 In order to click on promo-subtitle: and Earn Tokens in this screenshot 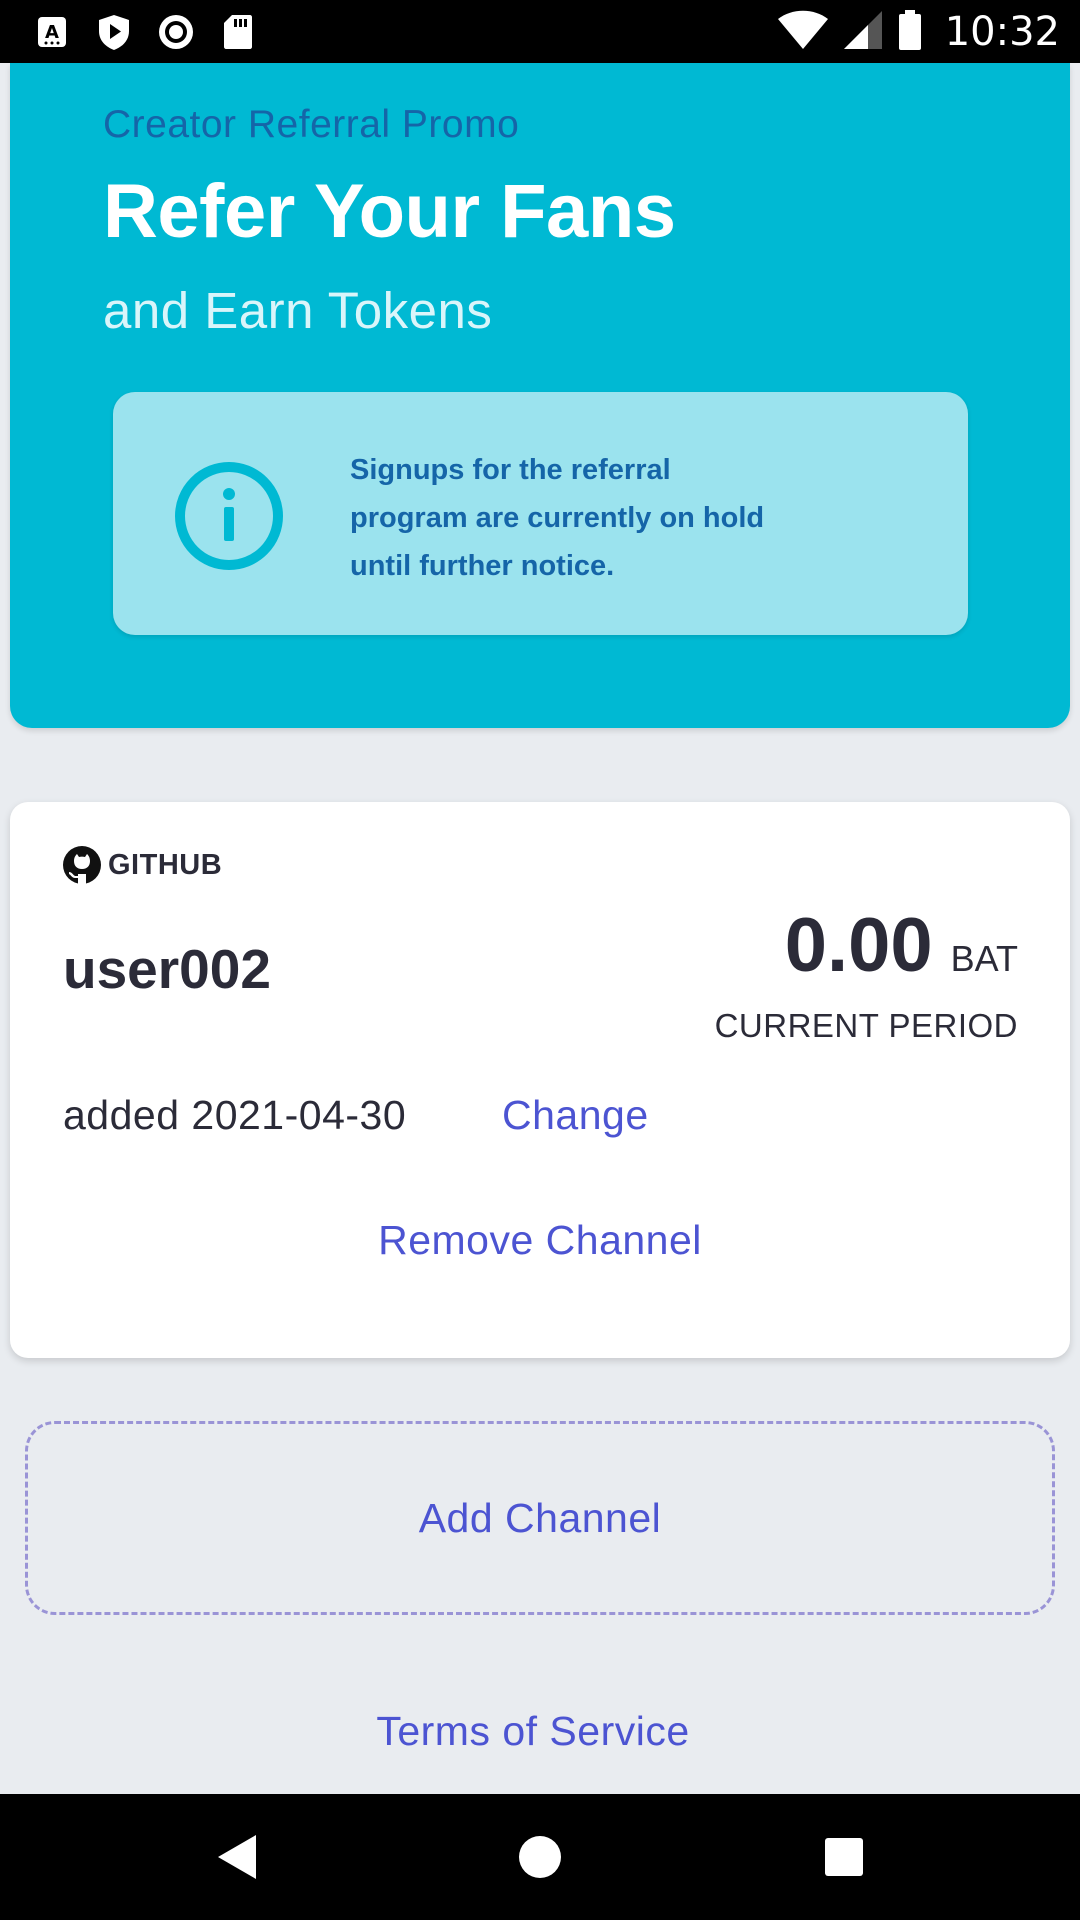, I will do `click(298, 310)`.